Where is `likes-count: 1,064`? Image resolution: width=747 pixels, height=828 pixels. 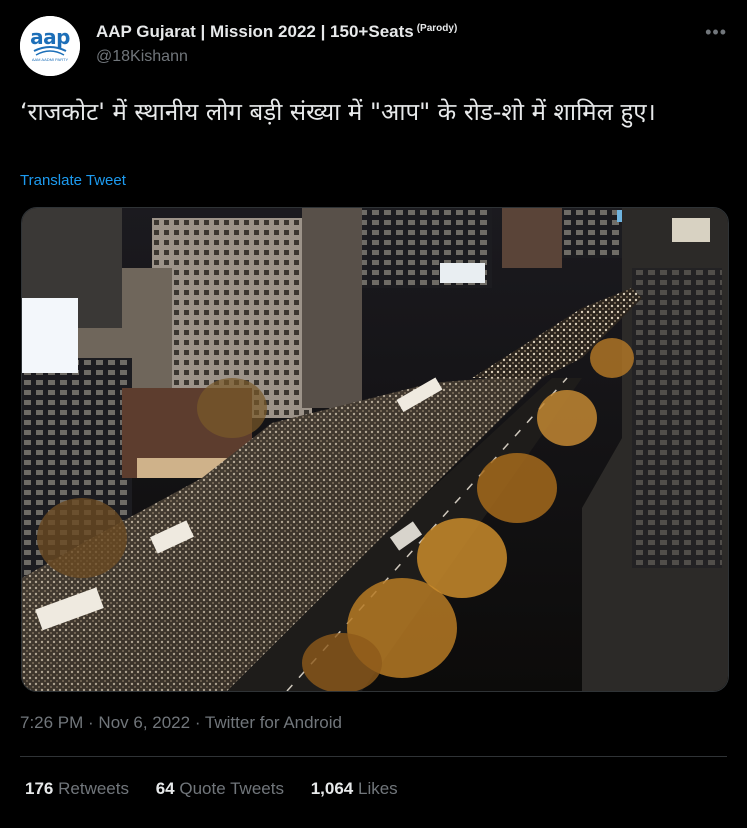
likes-count: 1,064 is located at coordinates (332, 788).